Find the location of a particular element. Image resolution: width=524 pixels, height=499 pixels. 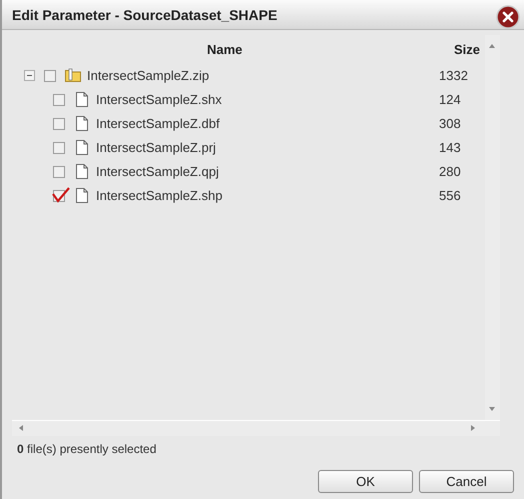

close-icon is located at coordinates (508, 16).